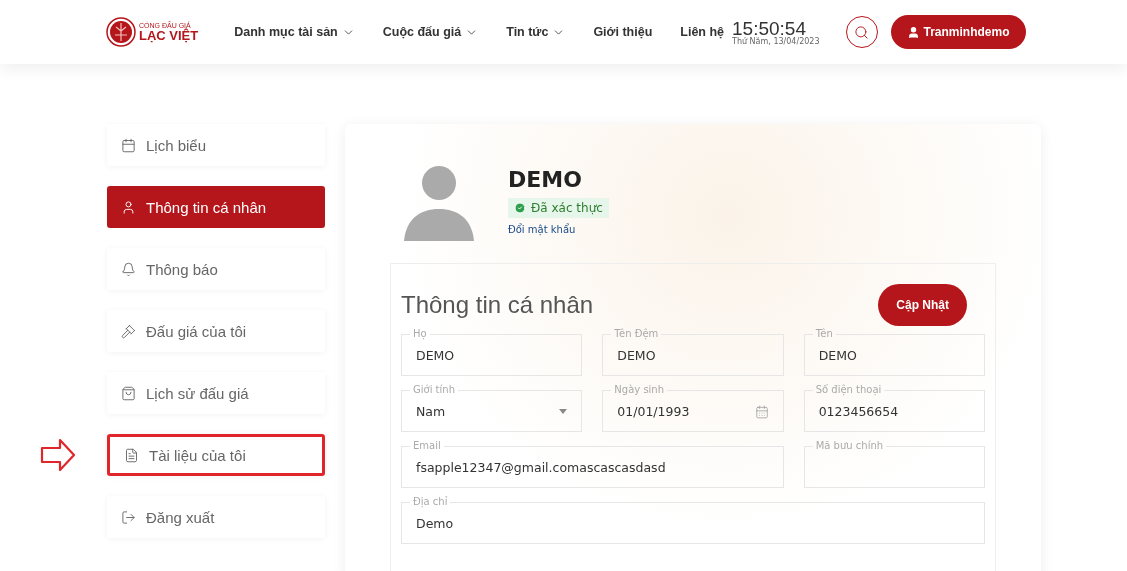 The height and width of the screenshot is (571, 1127). Describe the element at coordinates (520, 208) in the screenshot. I see `check-circle-icon` at that location.